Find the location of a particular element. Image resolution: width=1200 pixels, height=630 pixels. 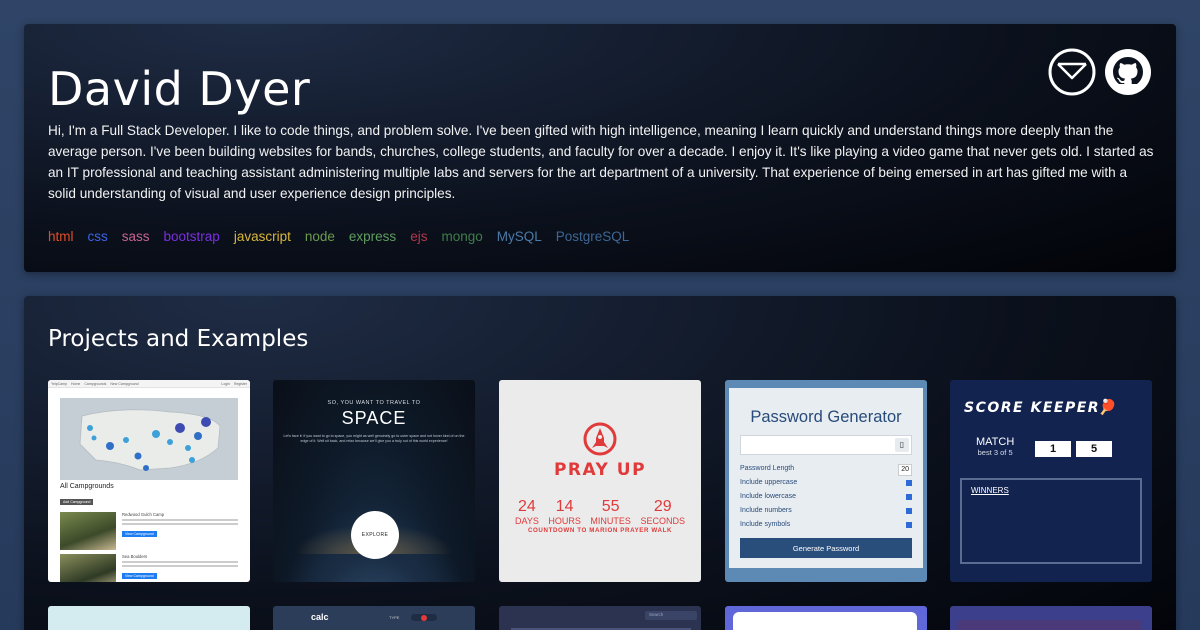

pray-up-title: PRAY UP is located at coordinates (600, 470).